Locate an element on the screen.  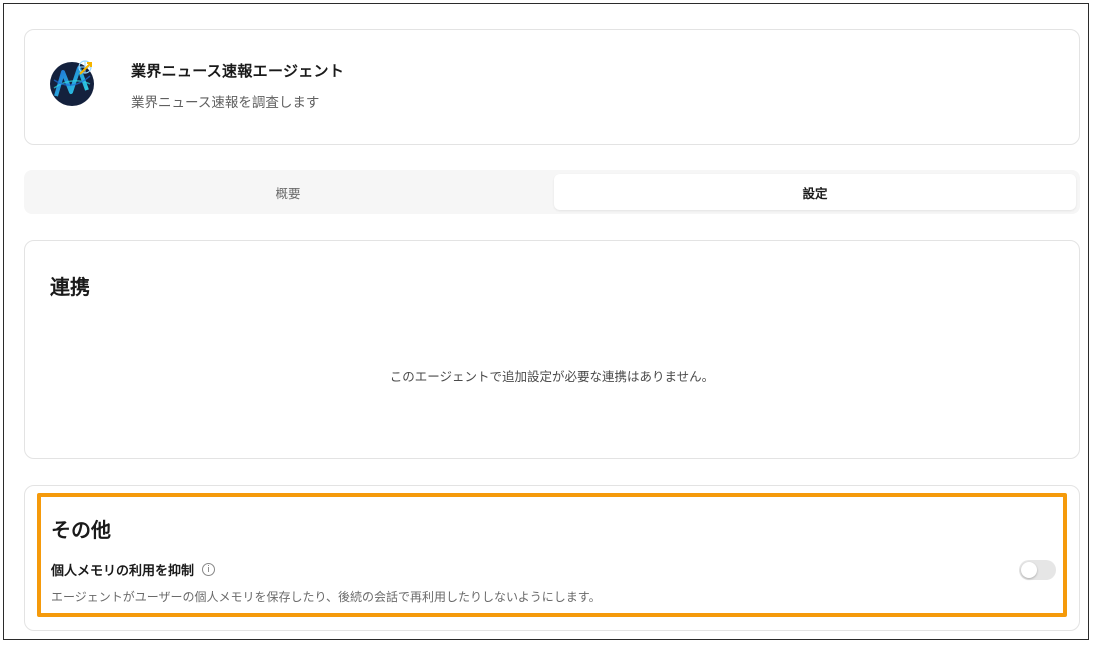
toggle-knob is located at coordinates (1029, 570).